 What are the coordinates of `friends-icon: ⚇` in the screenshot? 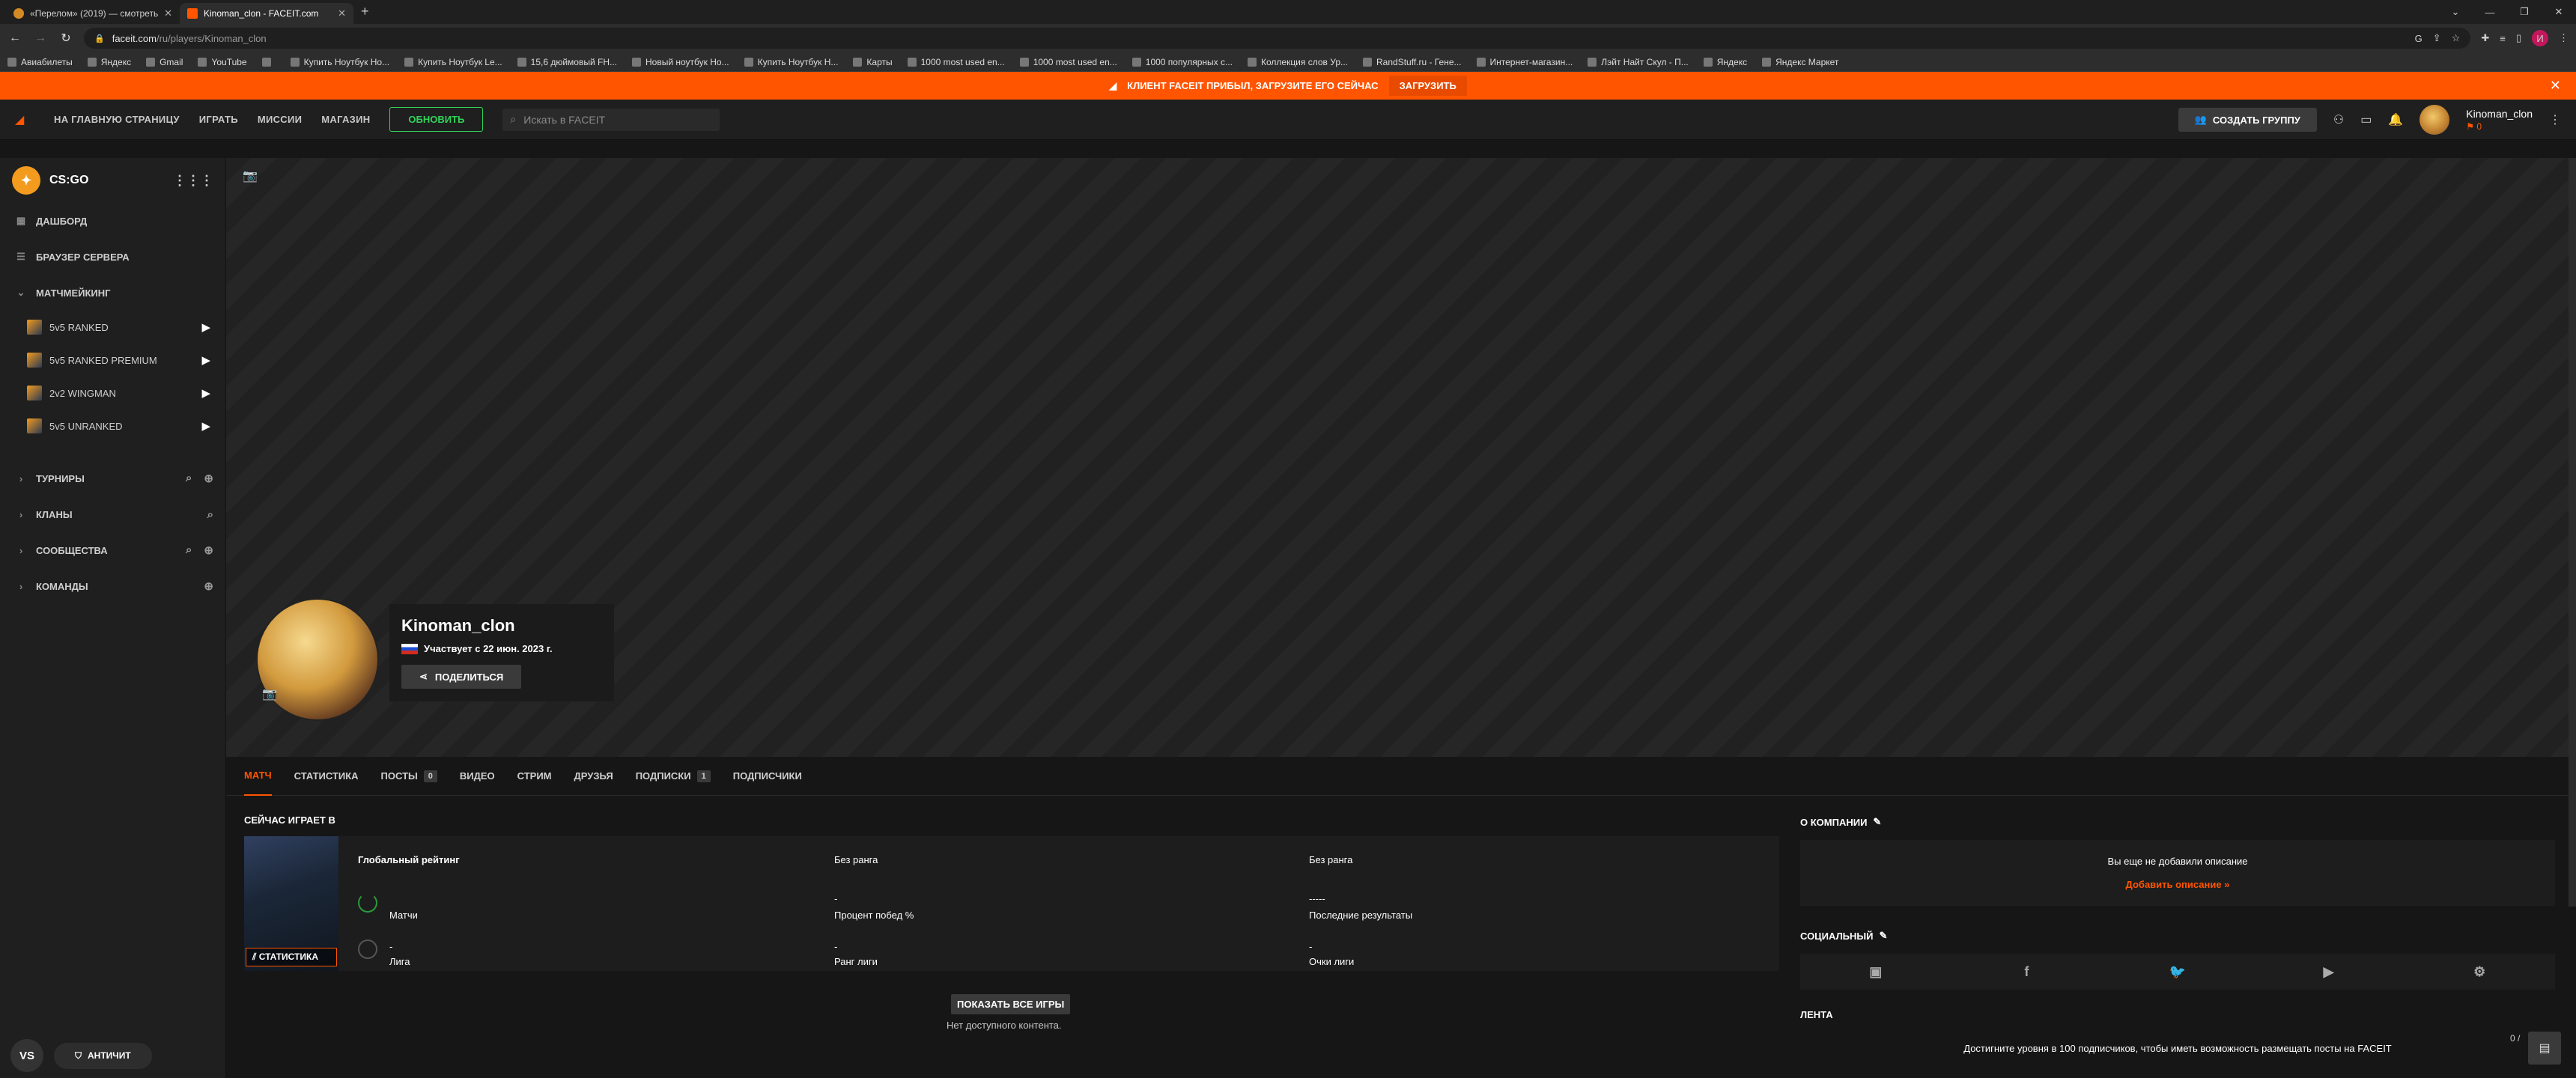 It's located at (2338, 119).